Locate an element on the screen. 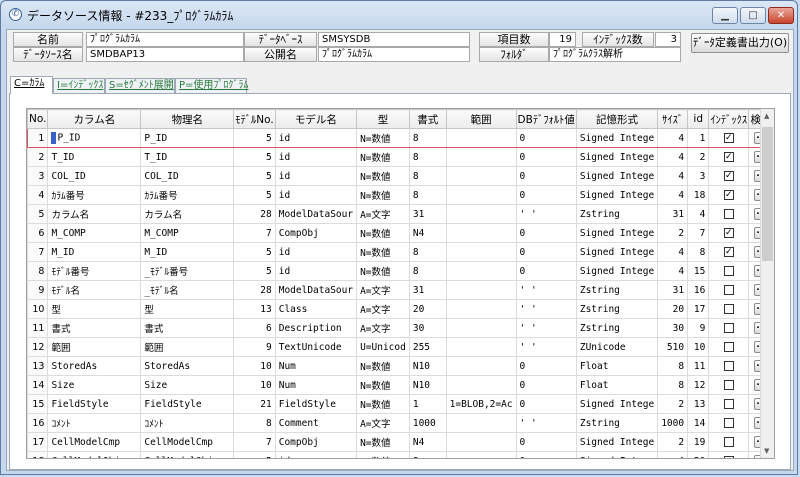 Image resolution: width=800 pixels, height=477 pixels. model-name-cell: CompObj is located at coordinates (316, 233).